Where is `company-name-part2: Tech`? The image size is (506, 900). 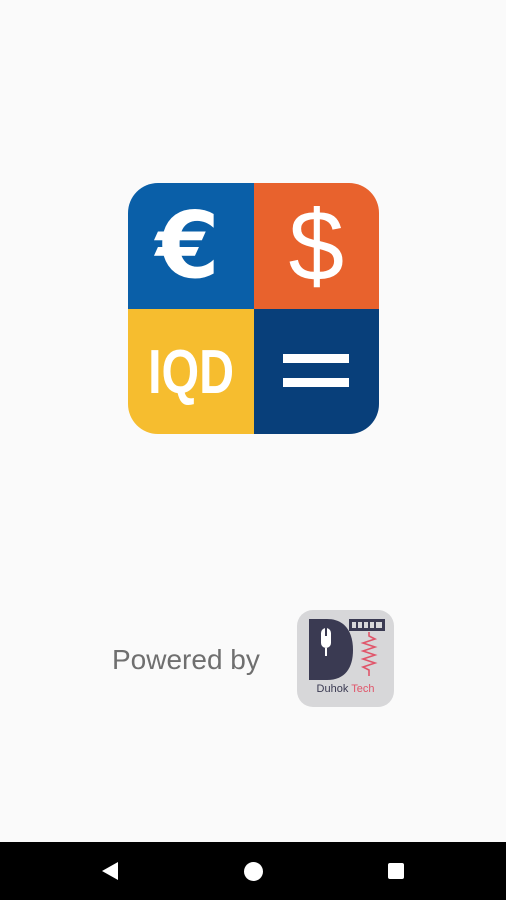
company-name-part2: Tech is located at coordinates (363, 689).